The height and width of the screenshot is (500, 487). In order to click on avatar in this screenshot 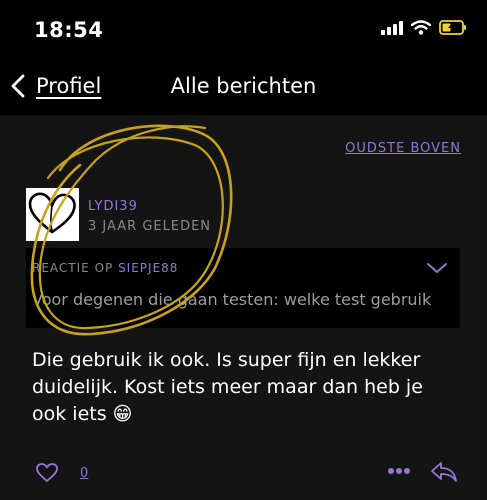, I will do `click(52, 214)`.